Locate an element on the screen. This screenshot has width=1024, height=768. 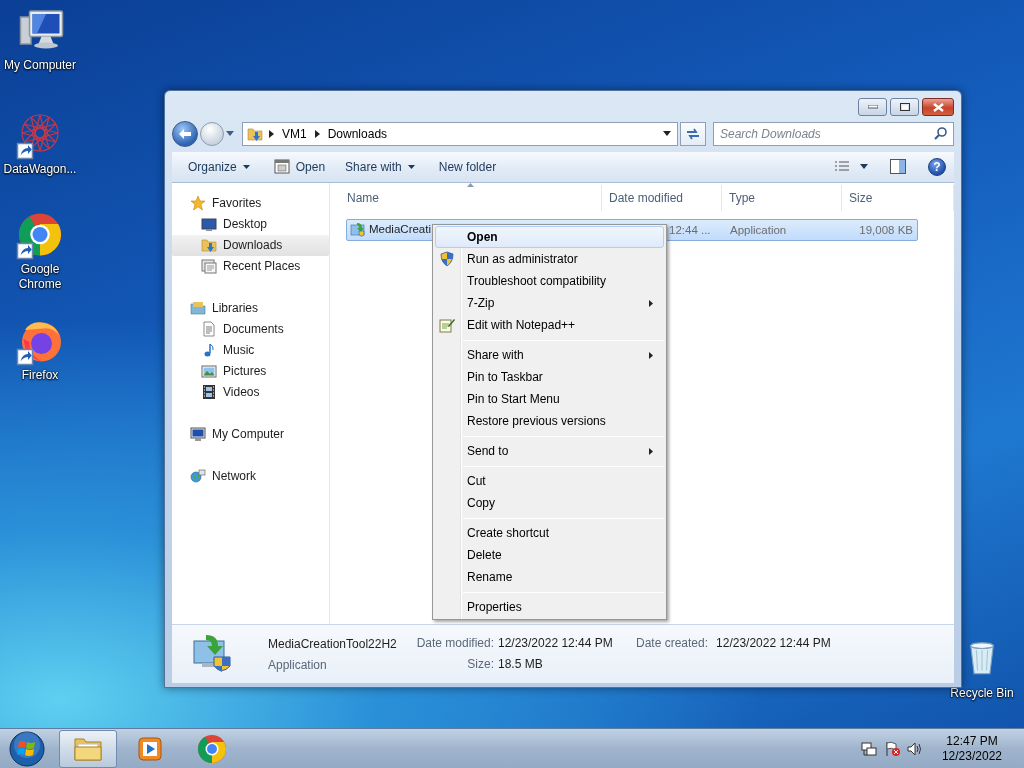
table-cell: 19,008 KB is located at coordinates (886, 229).